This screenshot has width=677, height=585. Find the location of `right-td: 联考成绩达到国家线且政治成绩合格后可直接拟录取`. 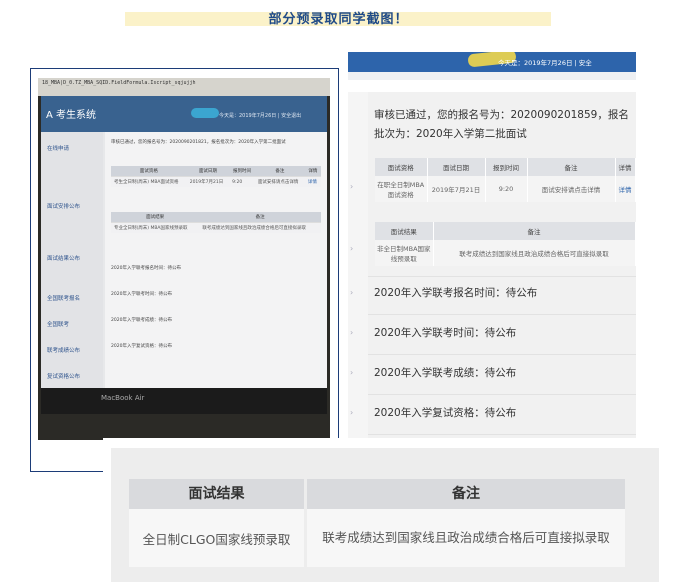

right-td: 联考成绩达到国家线且政治成绩合格后可直接拟录取 is located at coordinates (534, 253).